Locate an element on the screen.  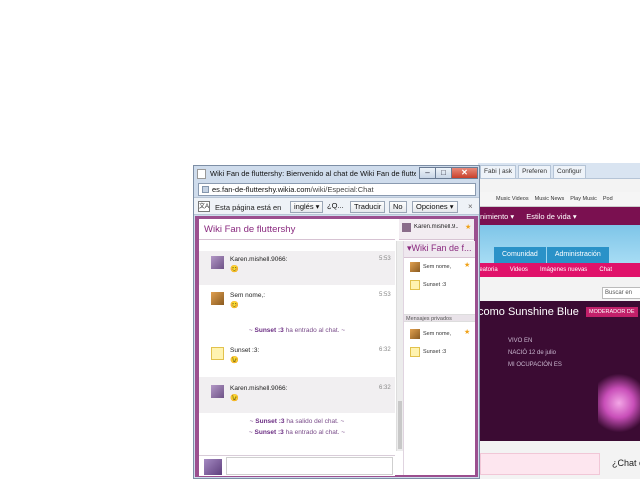
bookmark-item: Music News is located at coordinates (550, 199).